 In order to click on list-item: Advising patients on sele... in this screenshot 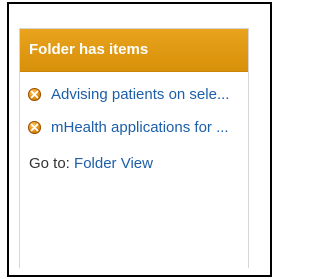, I will do `click(134, 95)`.